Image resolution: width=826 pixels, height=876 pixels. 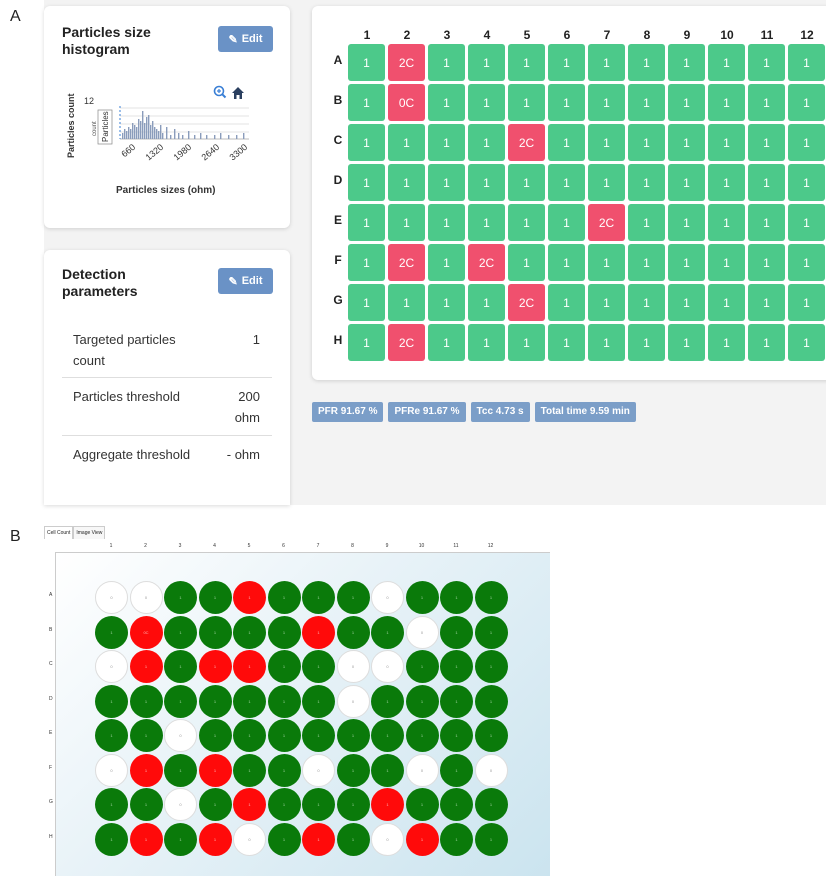 What do you see at coordinates (59, 532) in the screenshot?
I see `tab-cell-count: Cell Count` at bounding box center [59, 532].